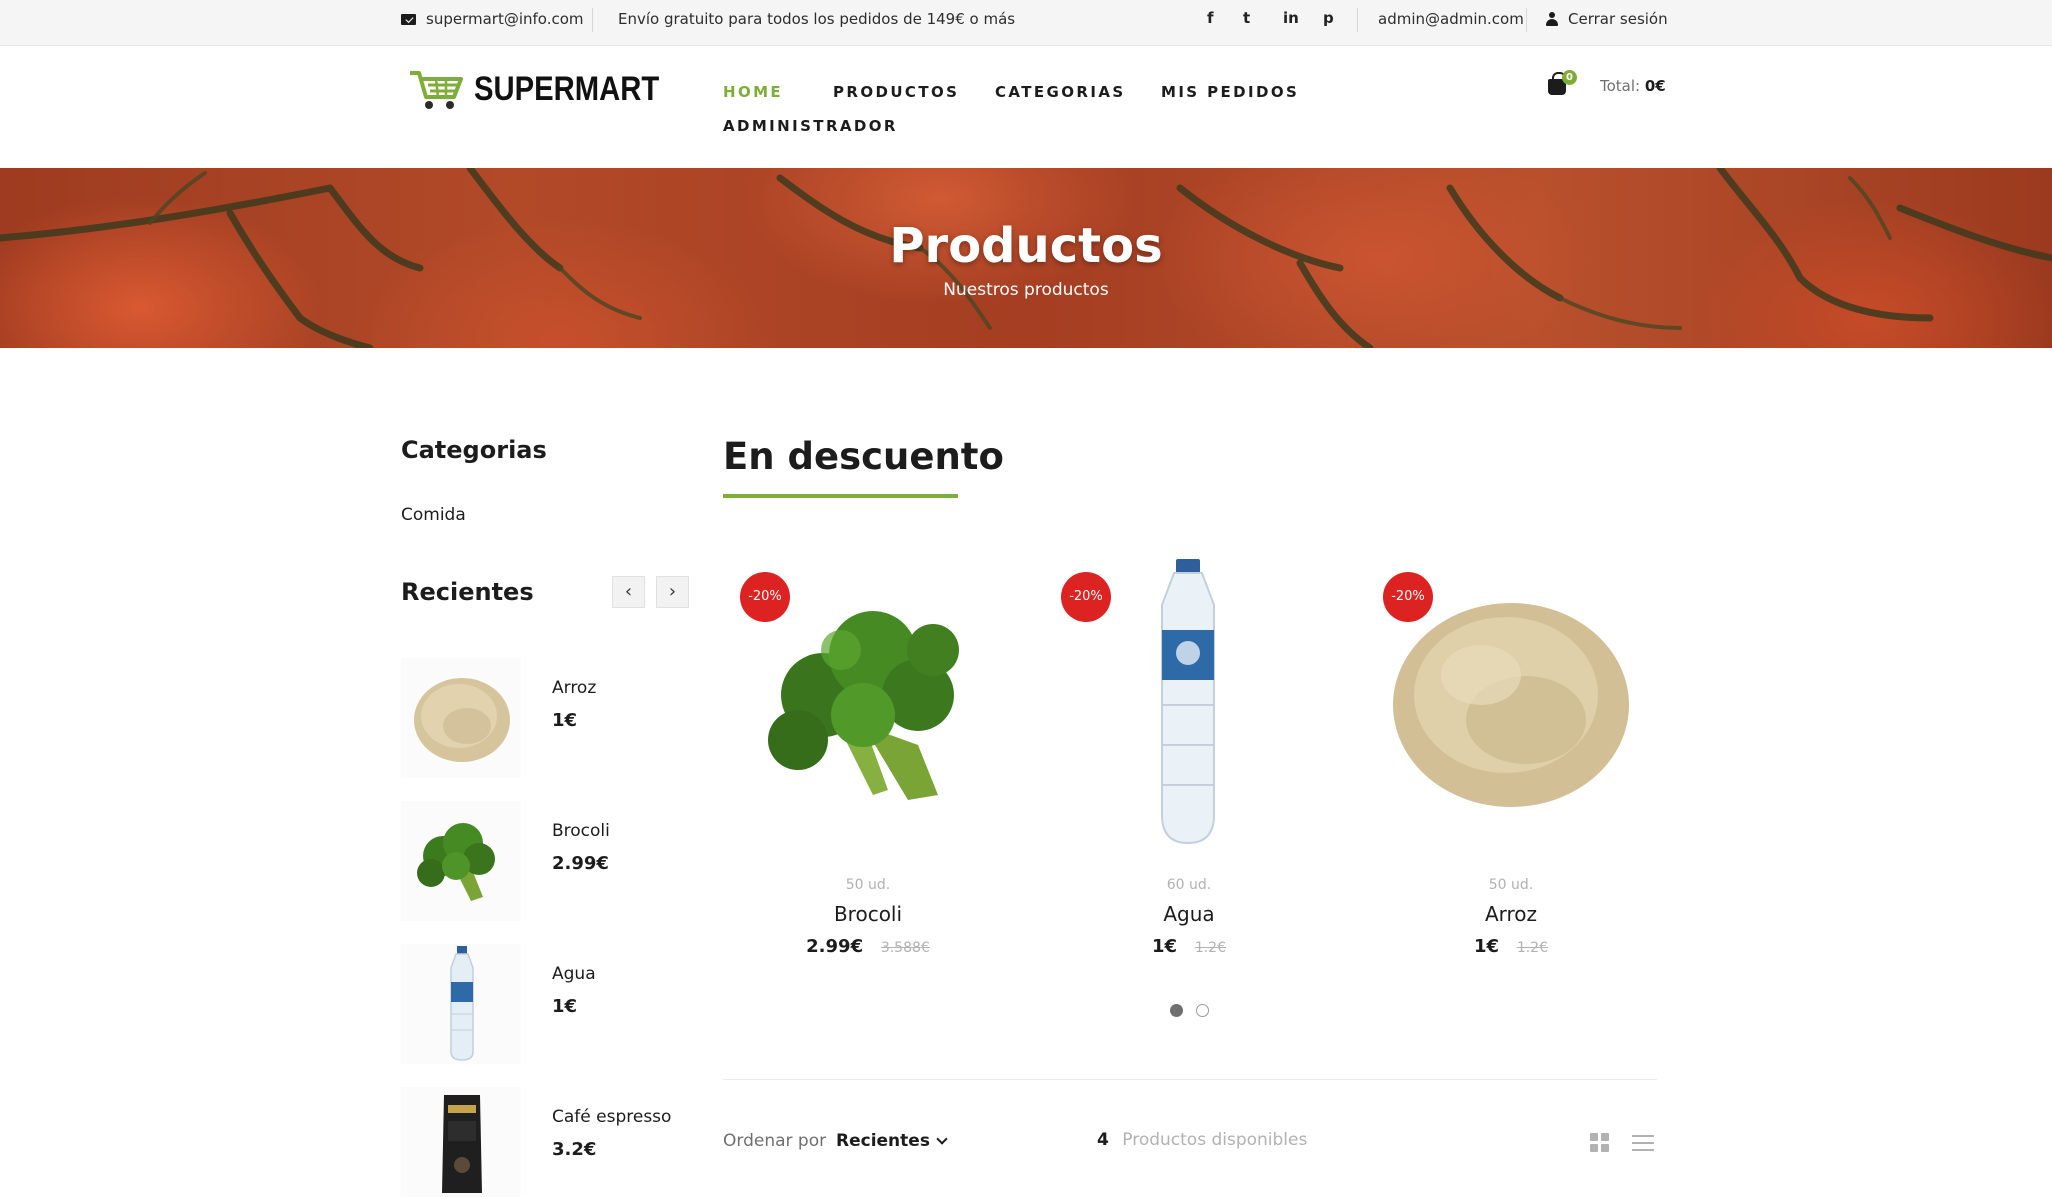 This screenshot has height=1197, width=2052. I want to click on user-icon, so click(1552, 19).